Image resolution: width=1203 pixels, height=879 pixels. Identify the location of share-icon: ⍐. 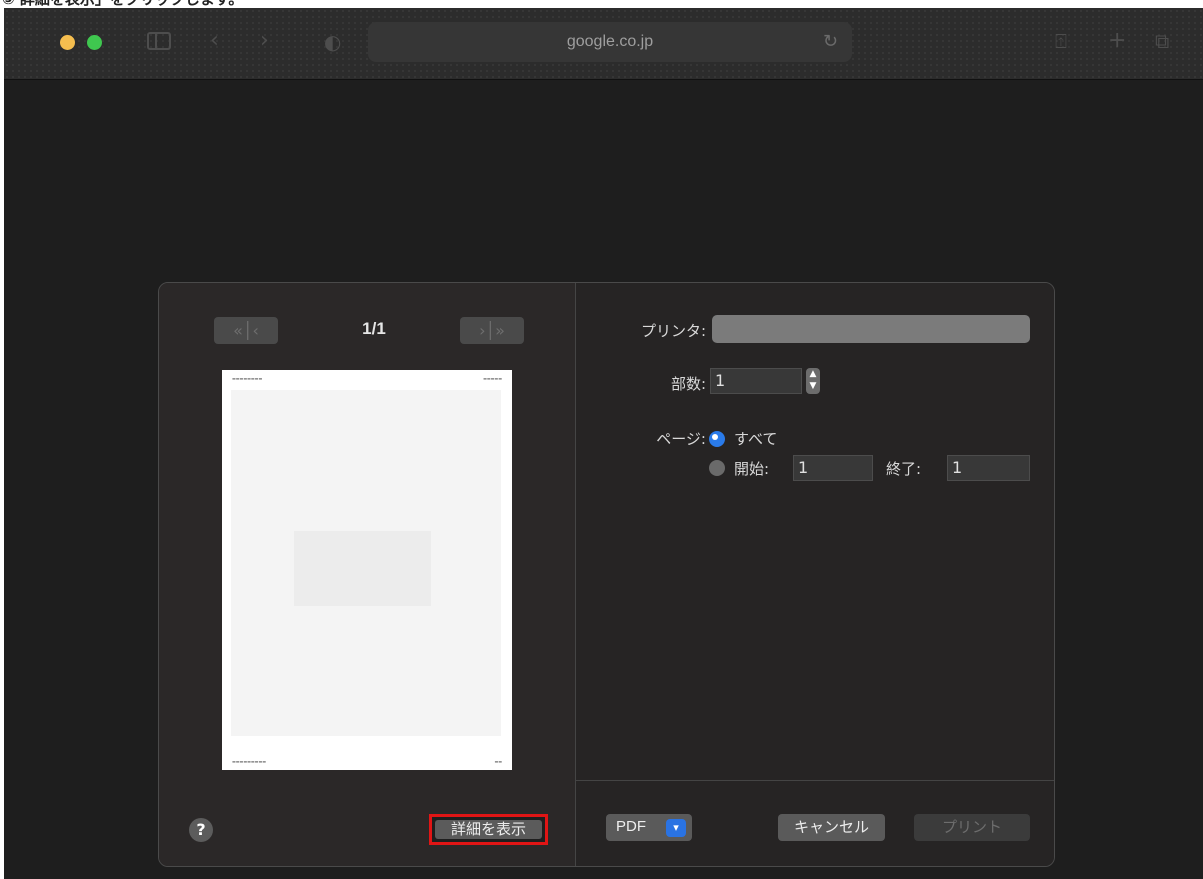
(1061, 41).